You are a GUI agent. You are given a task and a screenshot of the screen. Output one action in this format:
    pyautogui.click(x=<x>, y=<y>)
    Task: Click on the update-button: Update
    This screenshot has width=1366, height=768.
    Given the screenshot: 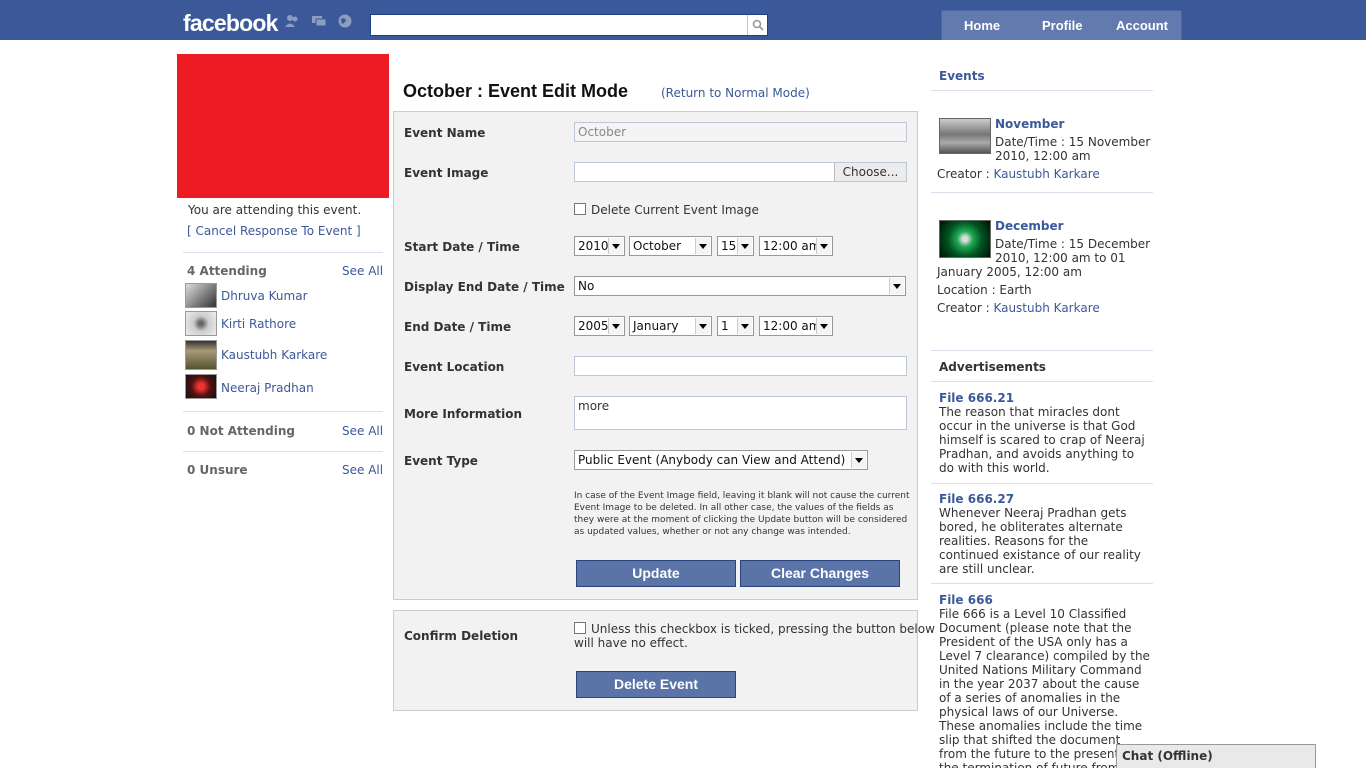 What is the action you would take?
    pyautogui.click(x=656, y=573)
    